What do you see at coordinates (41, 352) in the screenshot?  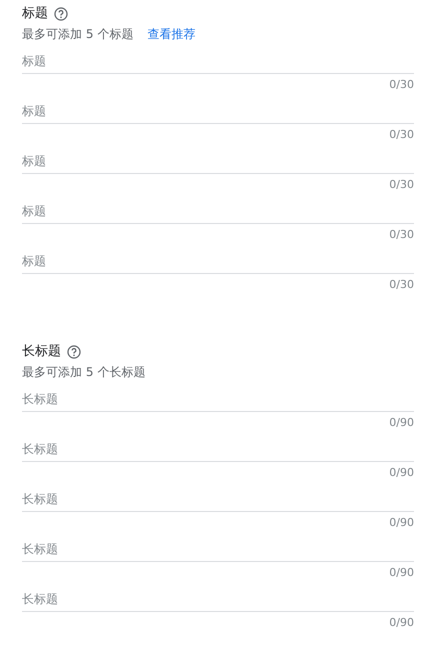 I see `section-title: 长标题` at bounding box center [41, 352].